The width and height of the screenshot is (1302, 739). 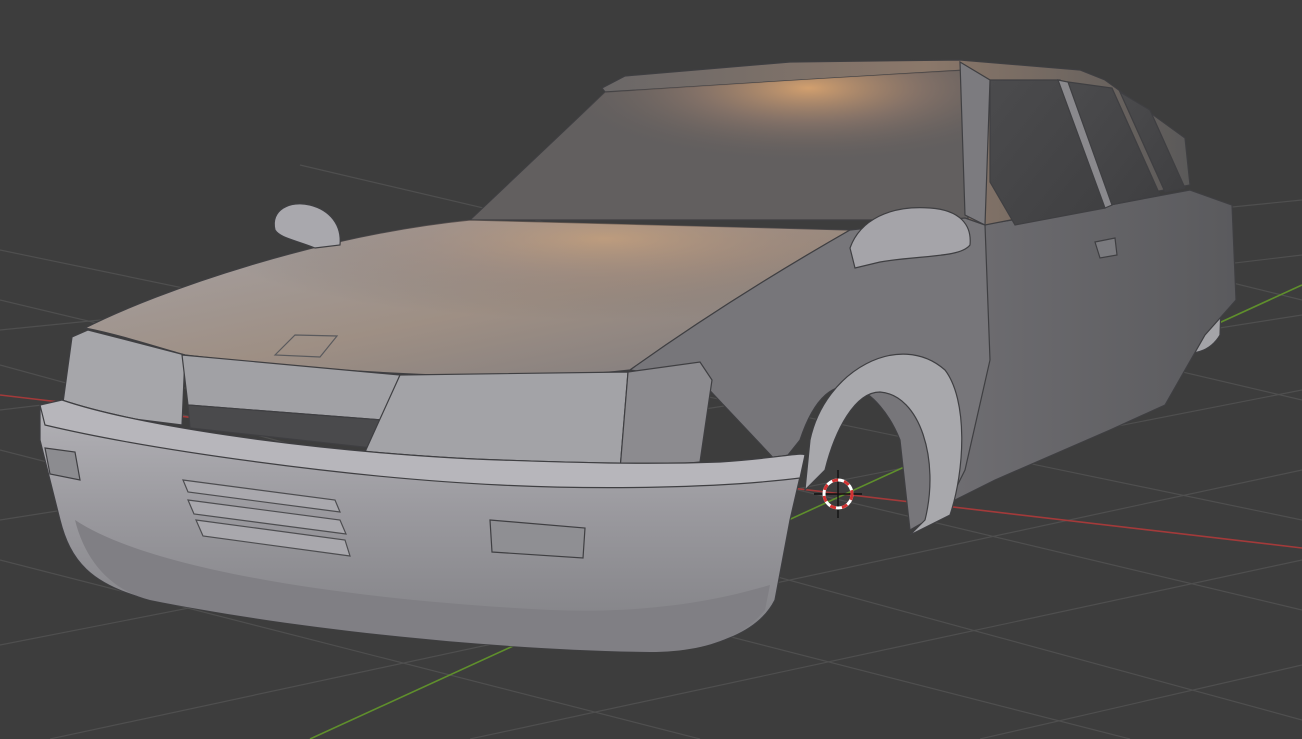 I want to click on a-pillar, so click(x=975, y=143).